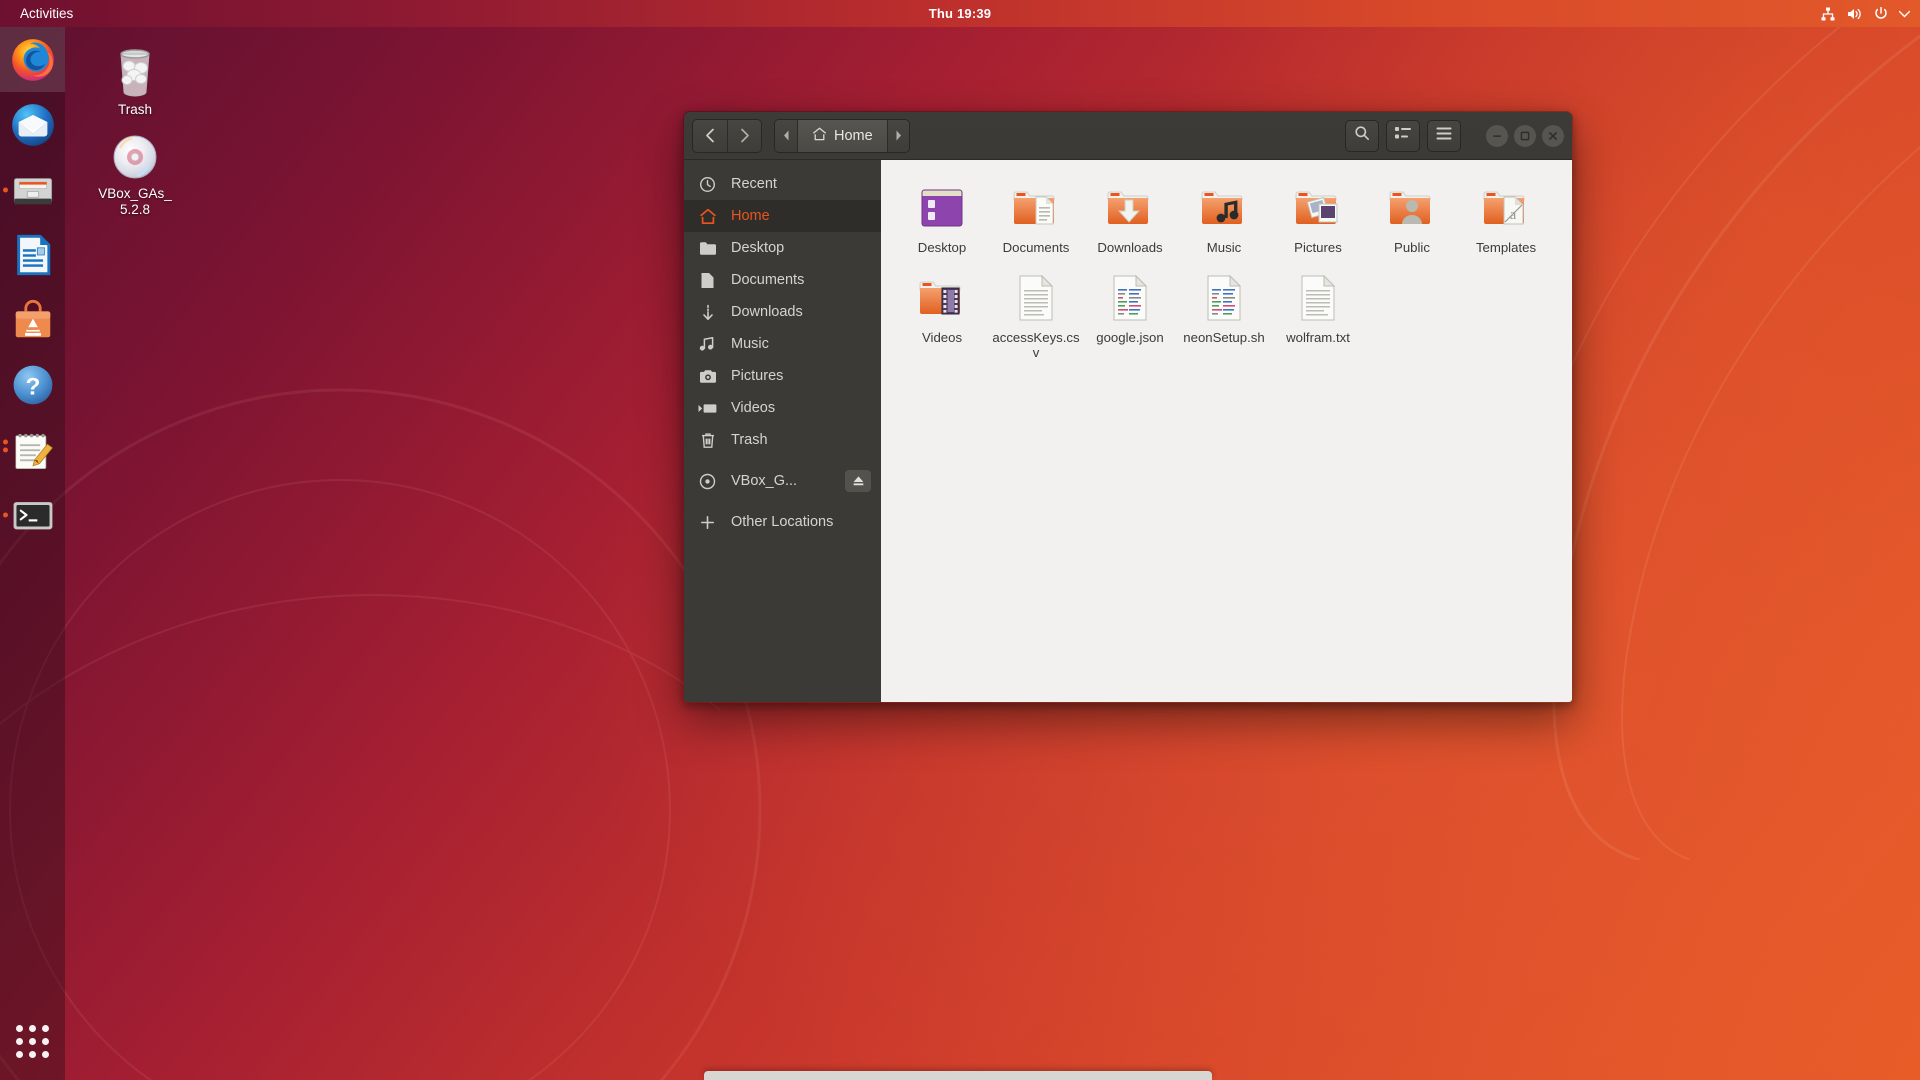 This screenshot has width=1920, height=1080. What do you see at coordinates (1412, 218) in the screenshot?
I see `file-item-public: Public` at bounding box center [1412, 218].